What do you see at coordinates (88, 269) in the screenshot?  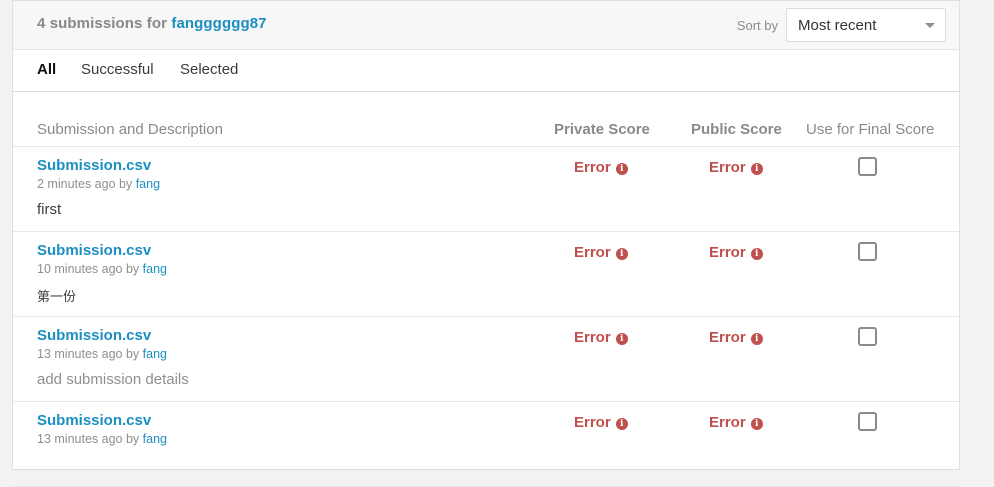 I see `submission-time: 10 minutes ago by` at bounding box center [88, 269].